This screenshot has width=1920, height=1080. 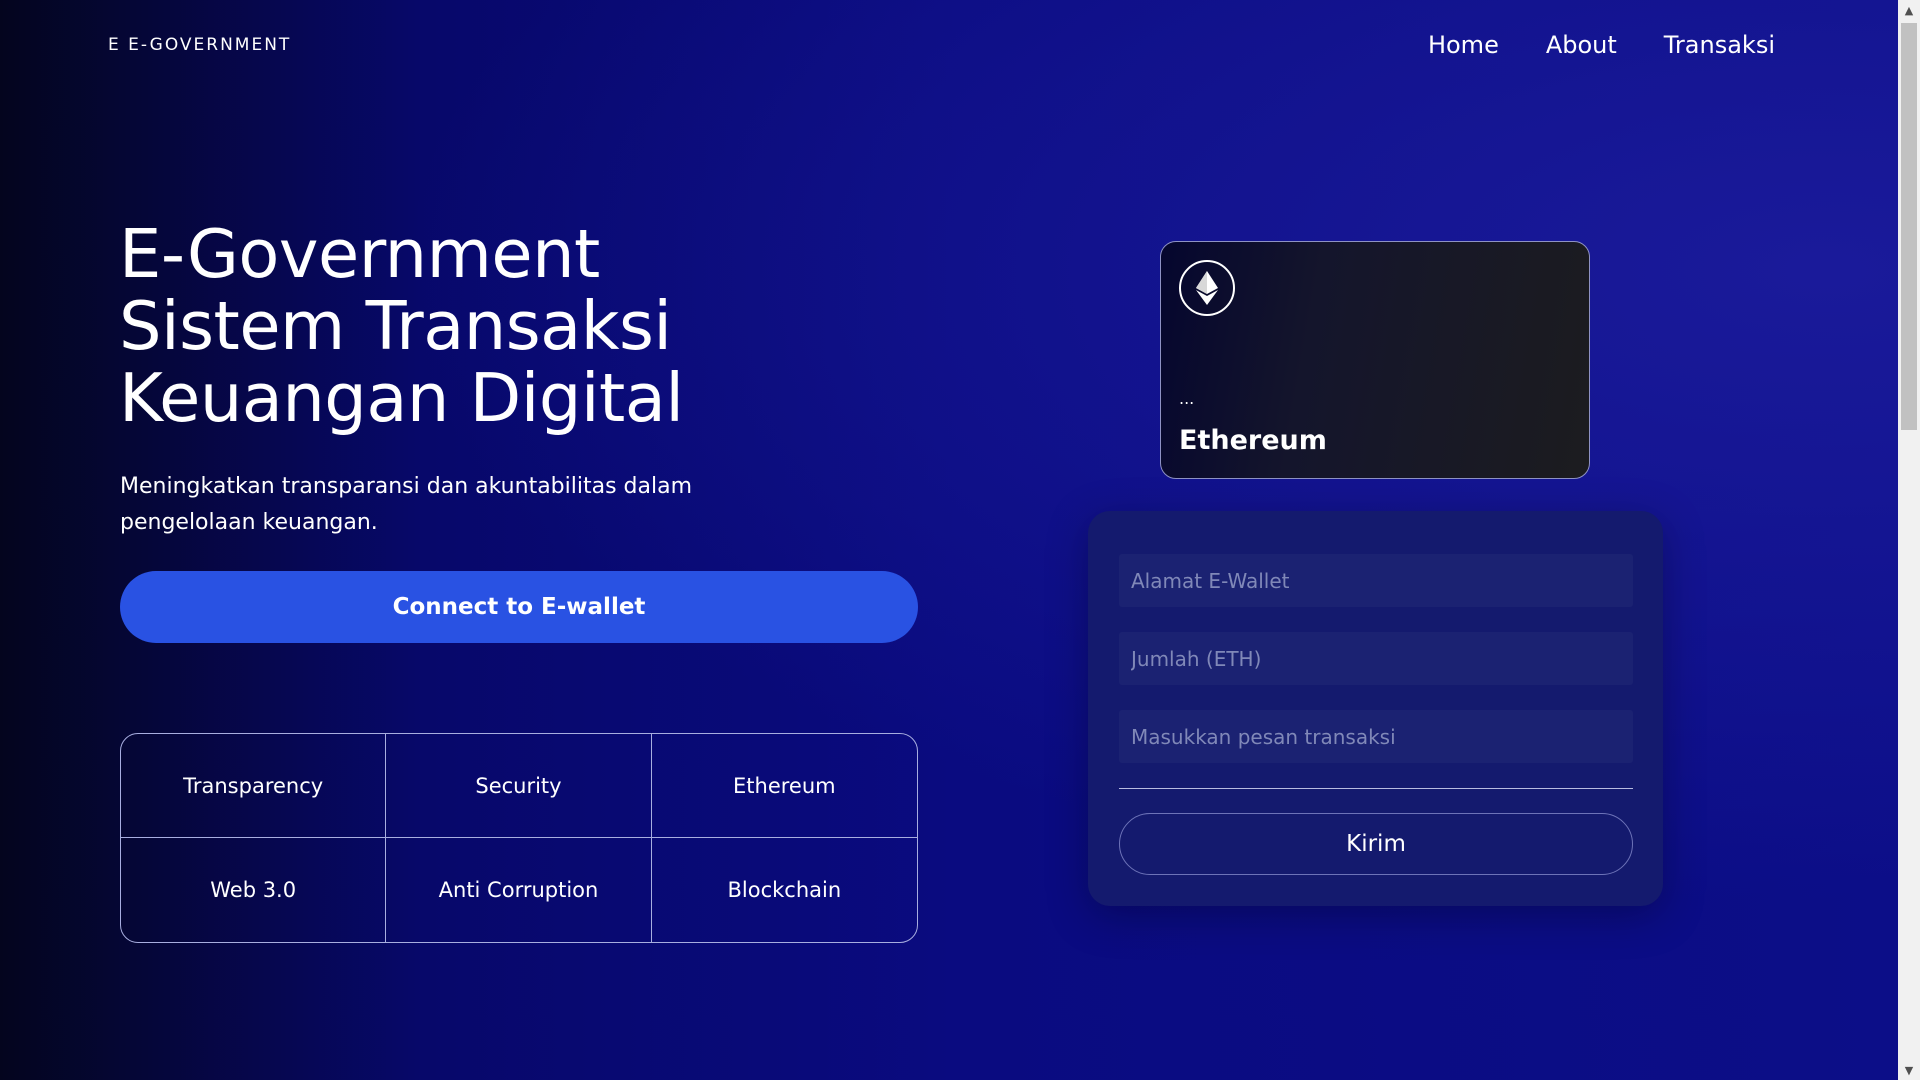 I want to click on feature-ethereum: Ethereum, so click(x=784, y=786).